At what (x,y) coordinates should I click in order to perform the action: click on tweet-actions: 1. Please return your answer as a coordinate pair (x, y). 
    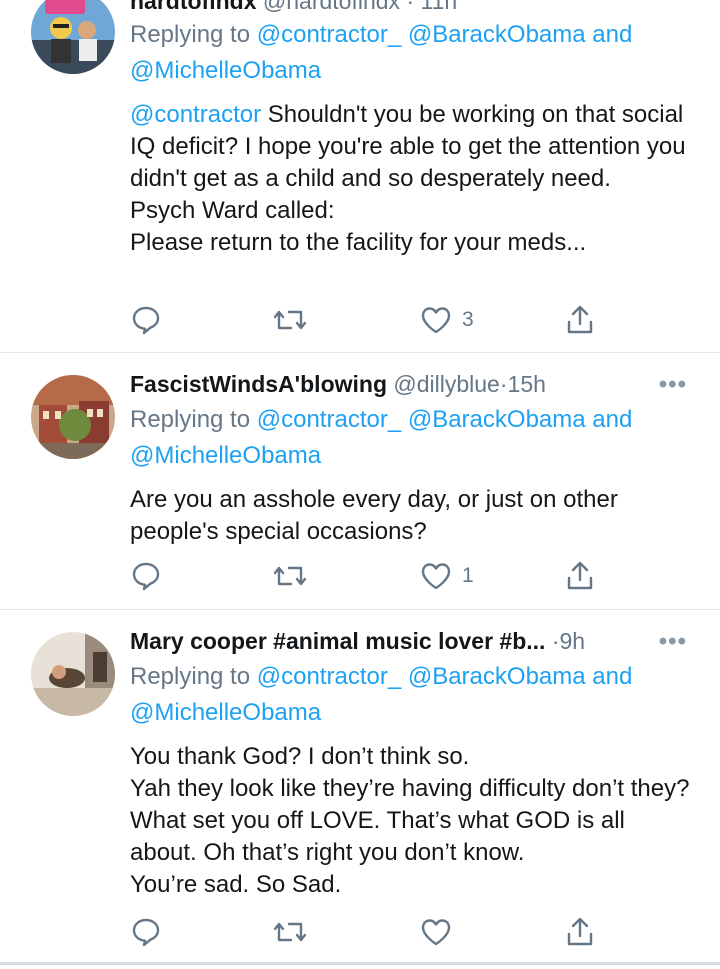
    Looking at the image, I should click on (365, 576).